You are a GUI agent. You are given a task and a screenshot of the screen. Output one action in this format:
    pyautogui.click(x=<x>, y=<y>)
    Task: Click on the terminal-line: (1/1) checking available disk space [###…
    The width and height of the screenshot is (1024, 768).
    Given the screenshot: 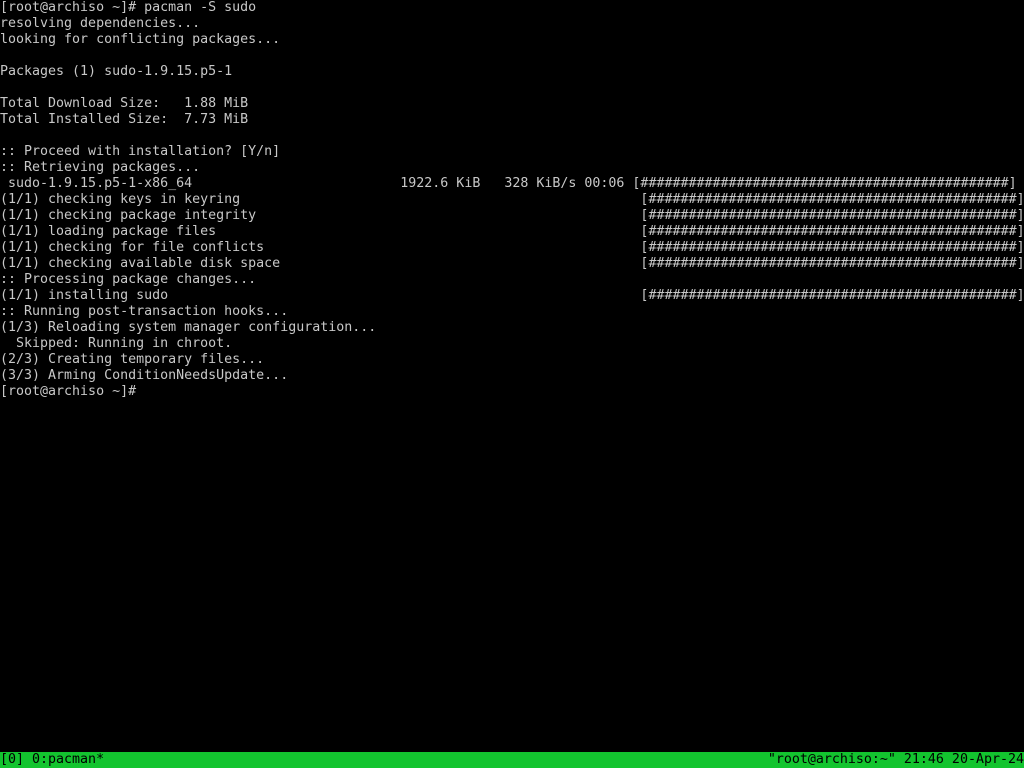 What is the action you would take?
    pyautogui.click(x=512, y=263)
    